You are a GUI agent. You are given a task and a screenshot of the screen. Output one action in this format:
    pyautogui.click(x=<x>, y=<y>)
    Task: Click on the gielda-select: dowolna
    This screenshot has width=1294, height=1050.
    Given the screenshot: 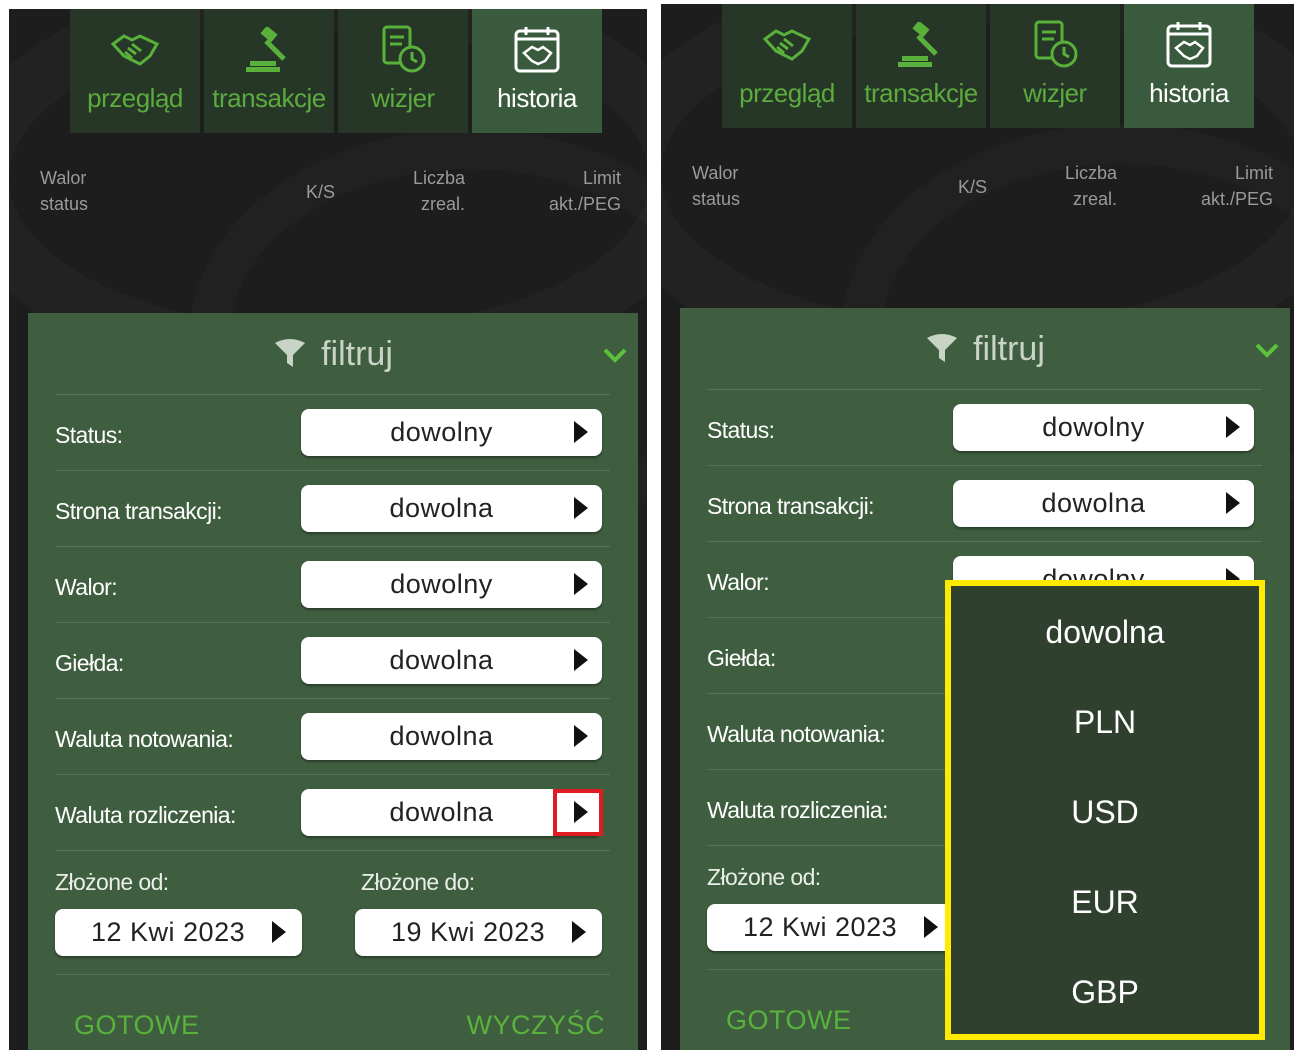 What is the action you would take?
    pyautogui.click(x=451, y=660)
    